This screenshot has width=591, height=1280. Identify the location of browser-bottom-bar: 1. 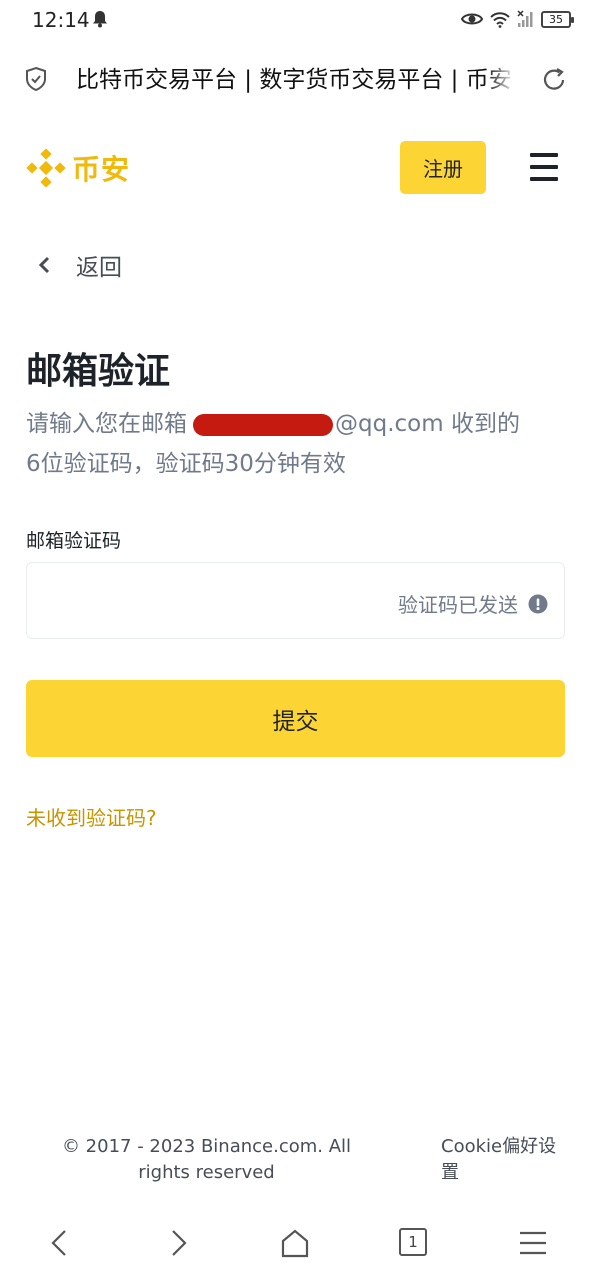
(295, 1245).